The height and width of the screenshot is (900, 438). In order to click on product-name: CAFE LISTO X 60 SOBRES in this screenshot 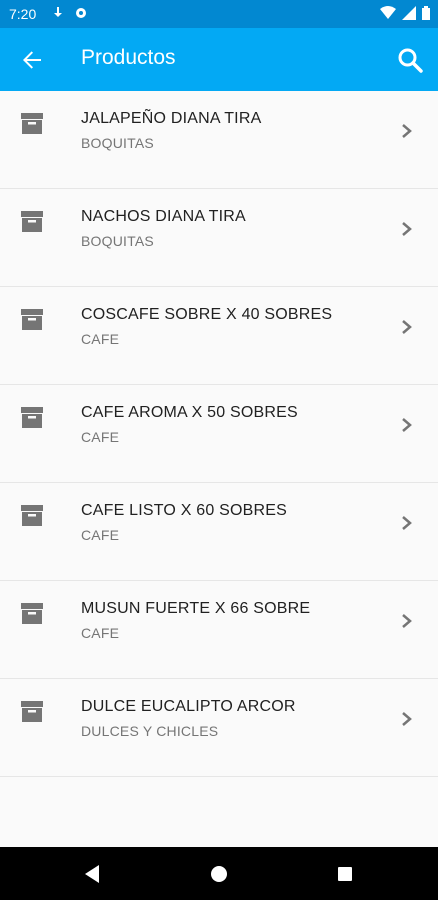, I will do `click(184, 510)`.